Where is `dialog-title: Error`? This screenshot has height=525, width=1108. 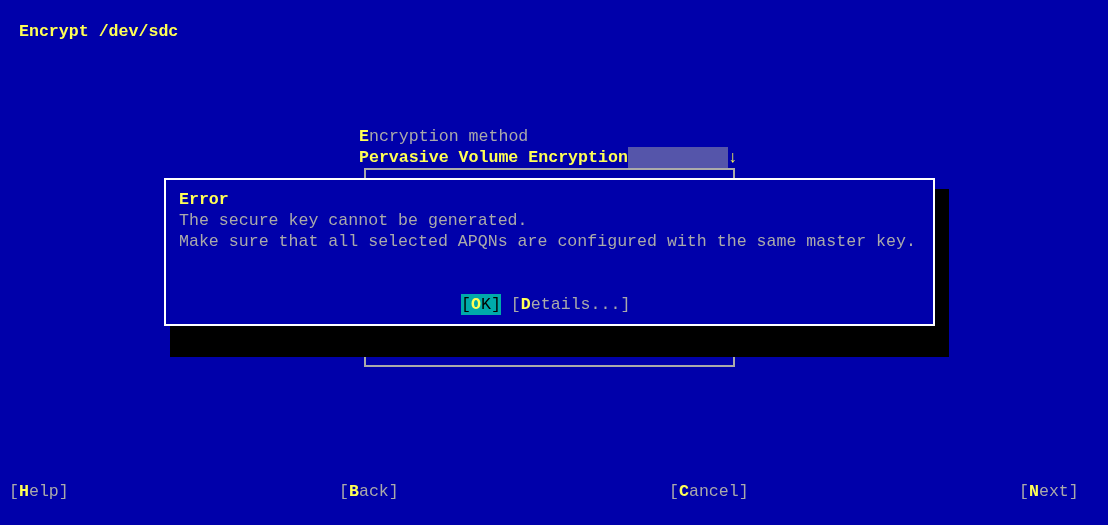 dialog-title: Error is located at coordinates (204, 199).